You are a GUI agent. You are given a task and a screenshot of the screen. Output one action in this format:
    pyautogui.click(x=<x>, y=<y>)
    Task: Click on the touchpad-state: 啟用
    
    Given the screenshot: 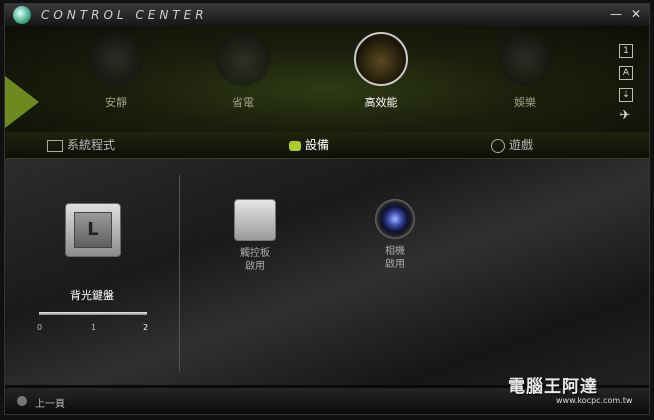 What is the action you would take?
    pyautogui.click(x=255, y=266)
    